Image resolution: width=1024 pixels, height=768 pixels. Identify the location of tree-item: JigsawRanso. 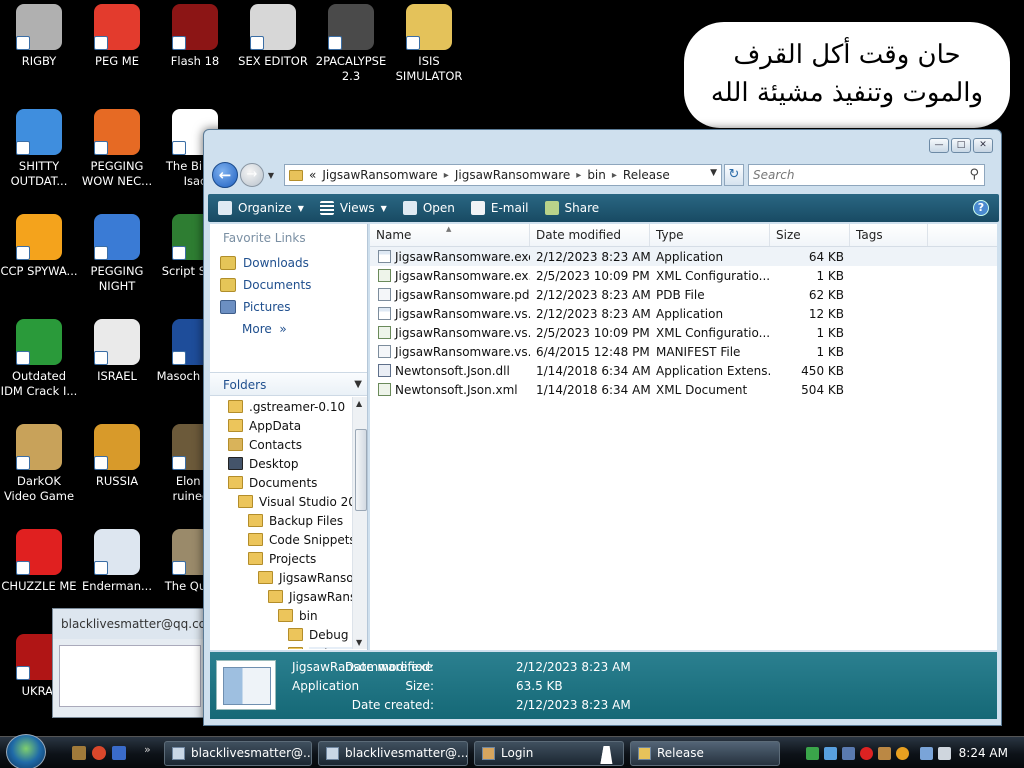
(281, 577).